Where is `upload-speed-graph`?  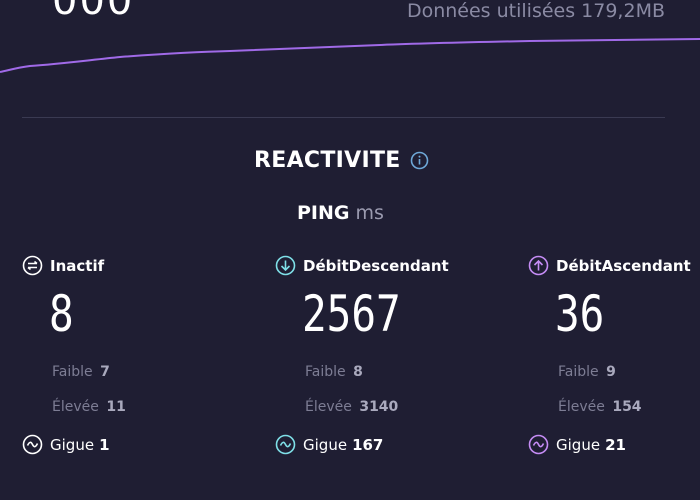 upload-speed-graph is located at coordinates (350, 55).